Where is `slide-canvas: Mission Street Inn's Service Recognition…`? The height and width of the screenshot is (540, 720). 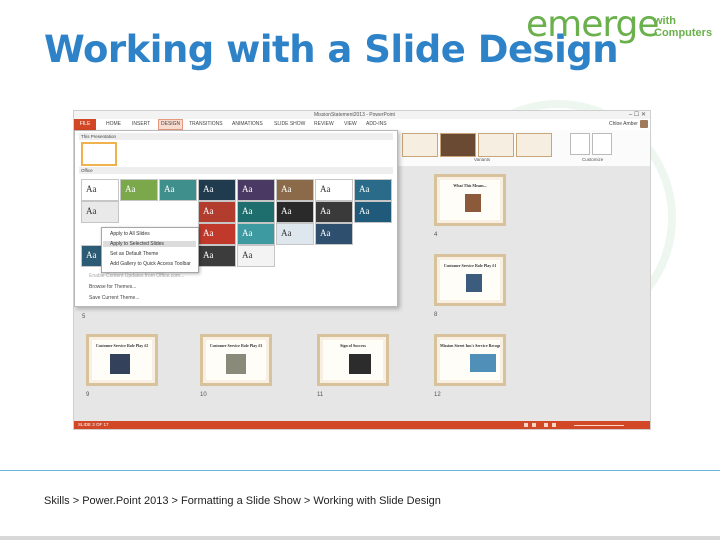 slide-canvas: Mission Street Inn's Service Recognition… is located at coordinates (470, 360).